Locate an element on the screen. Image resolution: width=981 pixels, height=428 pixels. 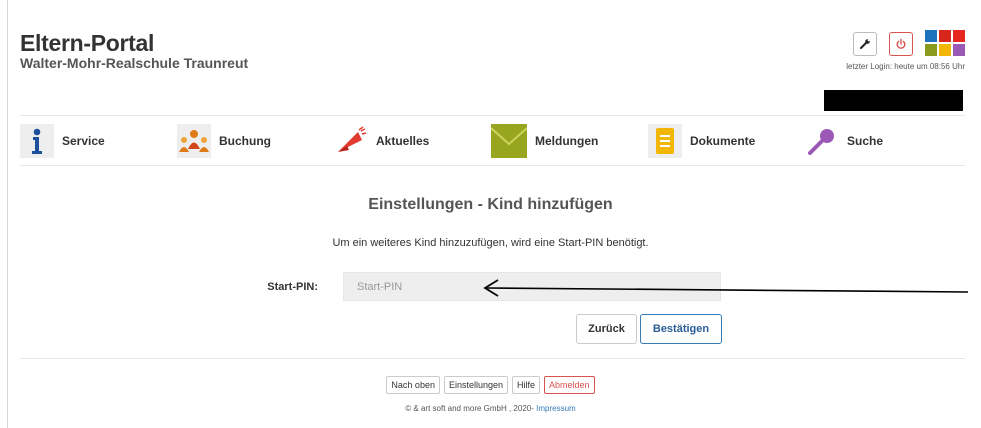
left-border is located at coordinates (7, 214).